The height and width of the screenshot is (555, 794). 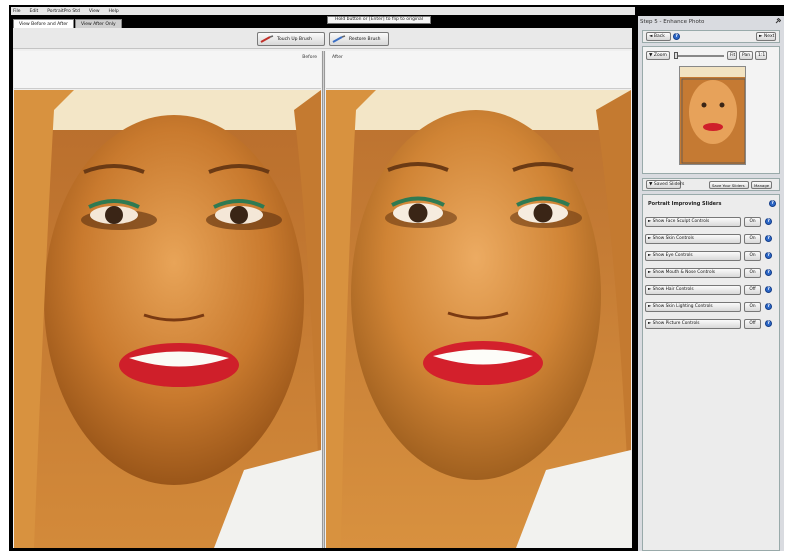 I want to click on slider-group-eye: ► Show Eye Controls On ?, so click(x=711, y=256).